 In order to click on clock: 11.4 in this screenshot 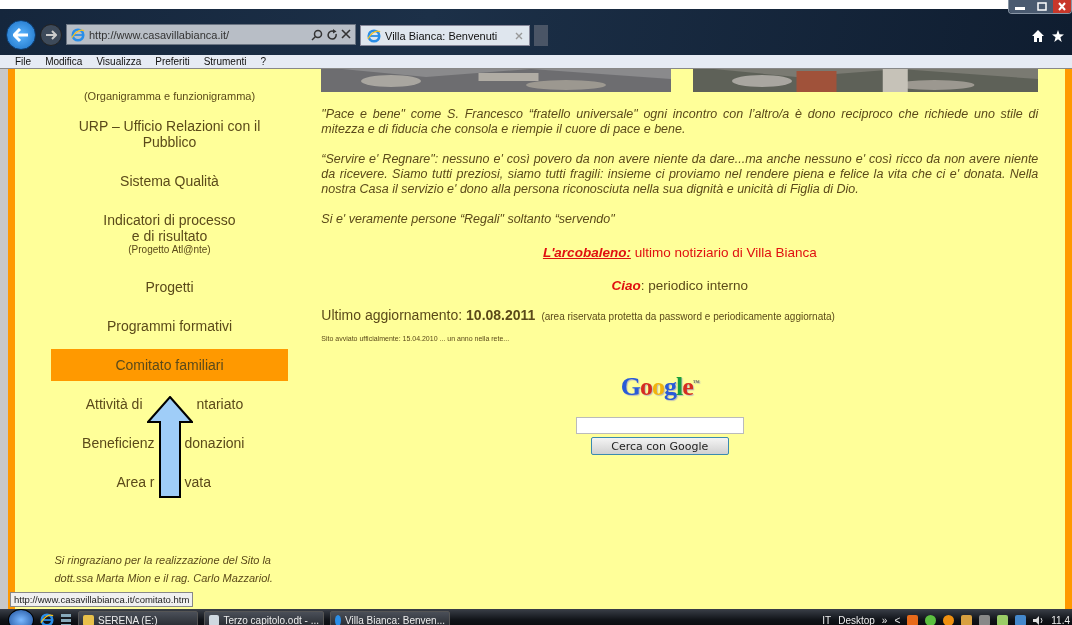, I will do `click(1060, 619)`.